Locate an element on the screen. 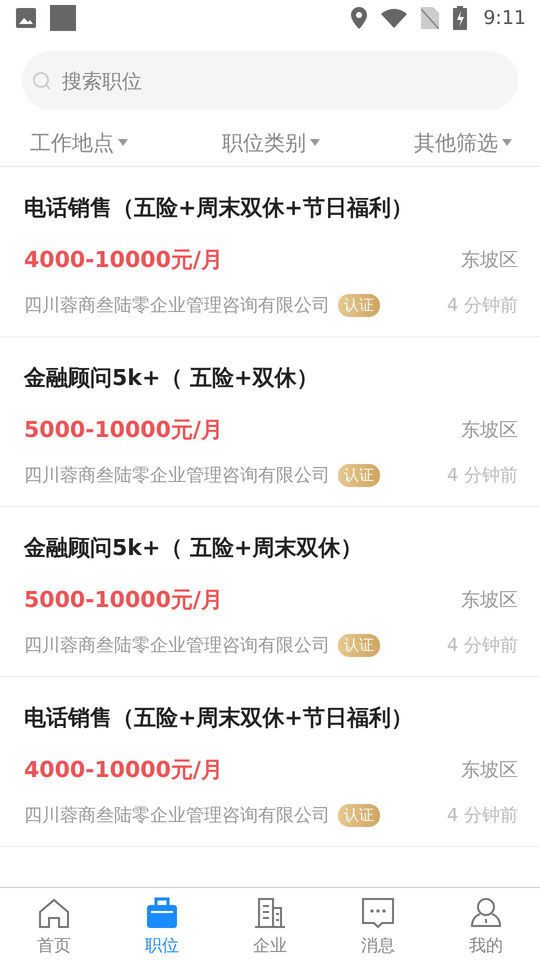 This screenshot has height=960, width=540. nav-tab: 企业 is located at coordinates (270, 924).